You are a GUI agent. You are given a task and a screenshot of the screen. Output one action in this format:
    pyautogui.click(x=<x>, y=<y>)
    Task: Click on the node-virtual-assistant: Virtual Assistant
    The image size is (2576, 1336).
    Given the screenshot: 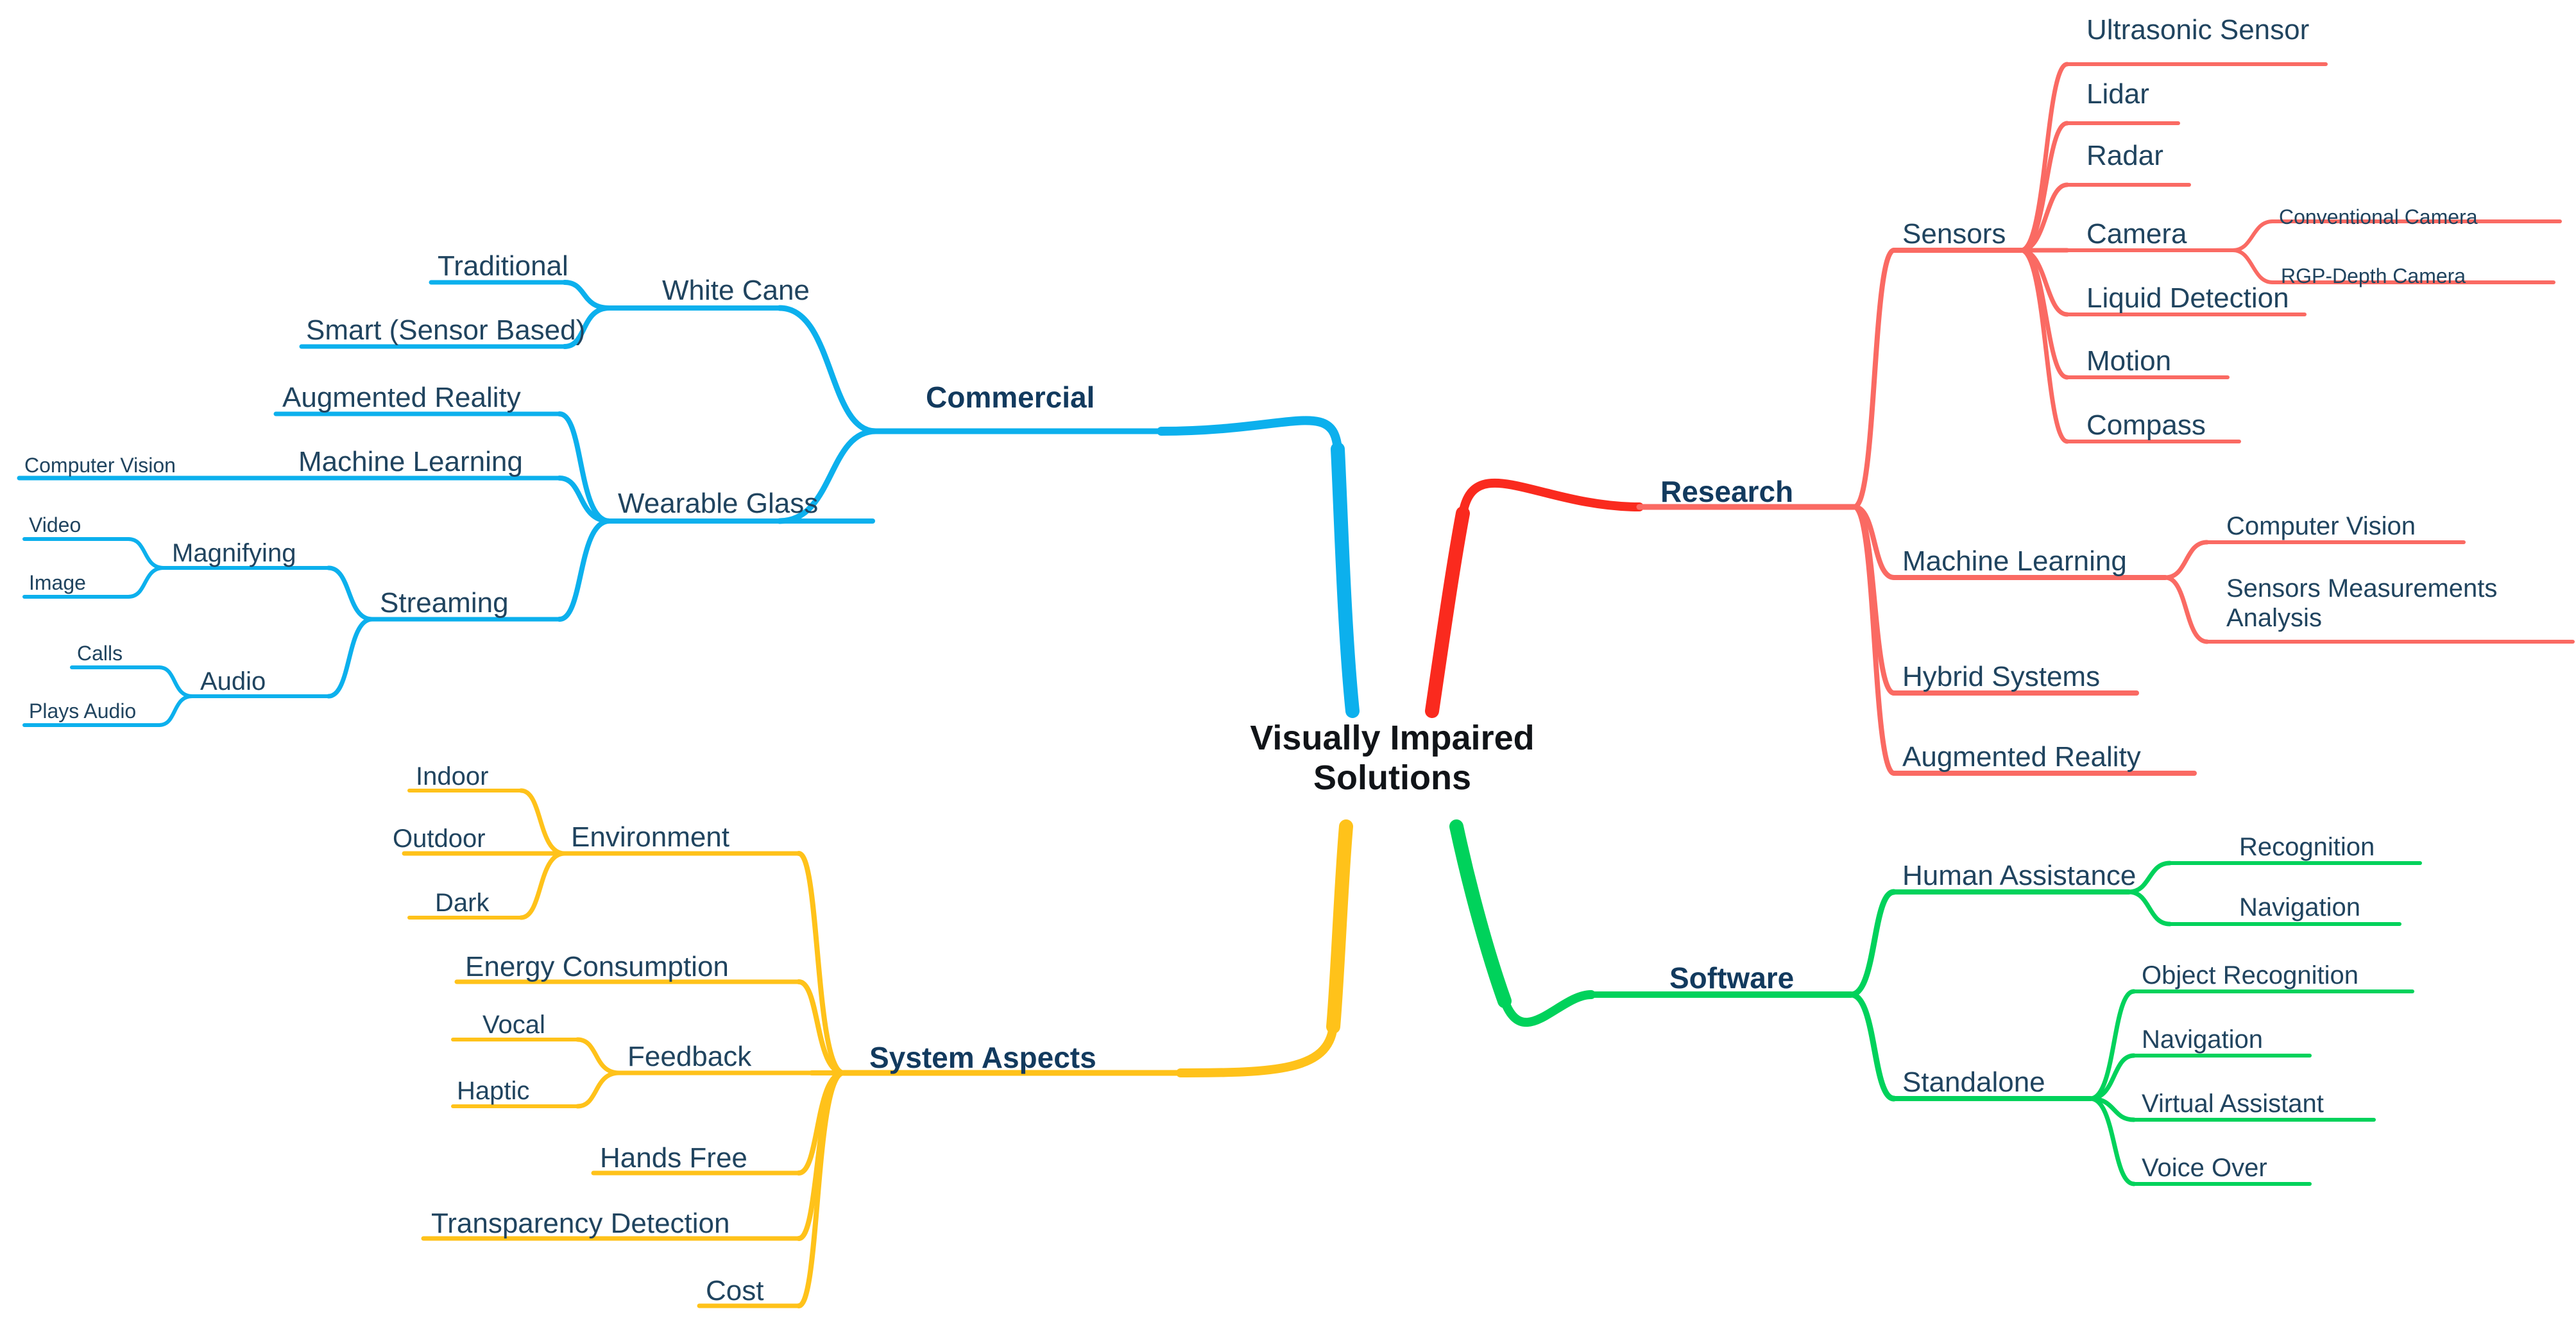 What is the action you would take?
    pyautogui.click(x=2233, y=1104)
    